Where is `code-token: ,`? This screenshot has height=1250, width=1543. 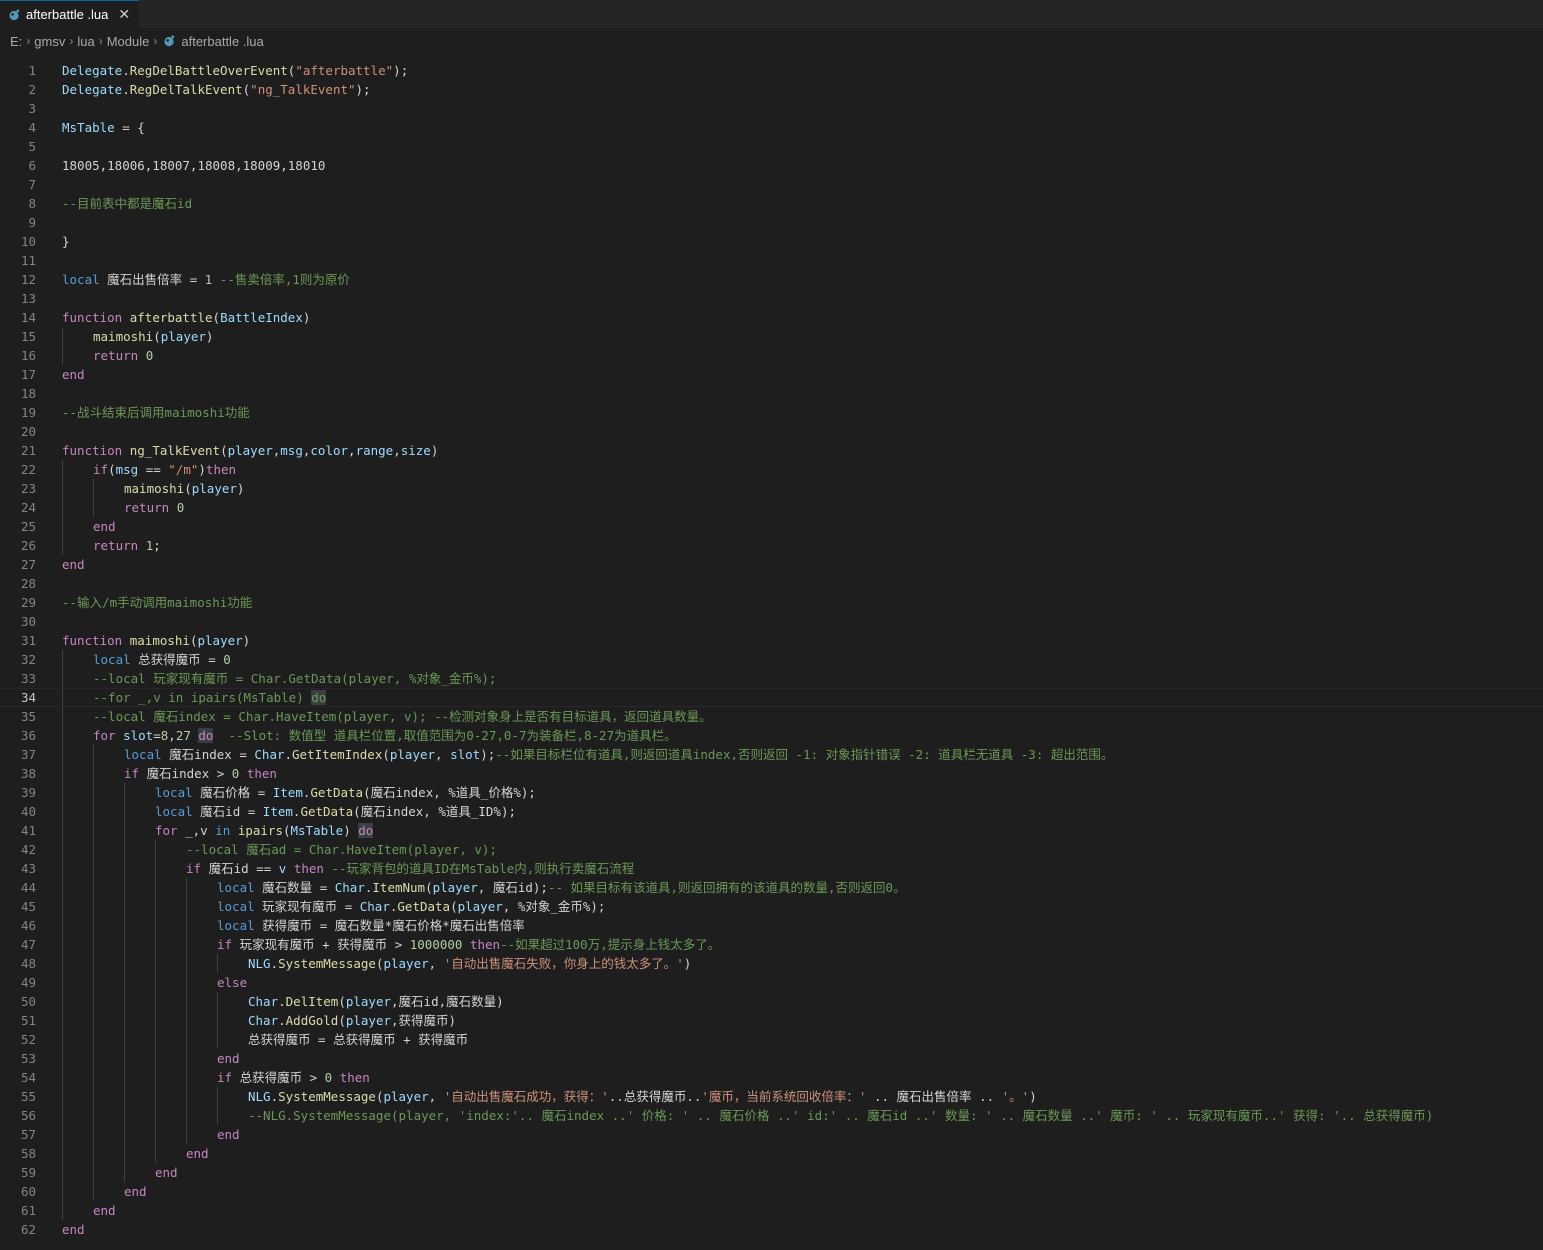
code-token: , is located at coordinates (443, 754).